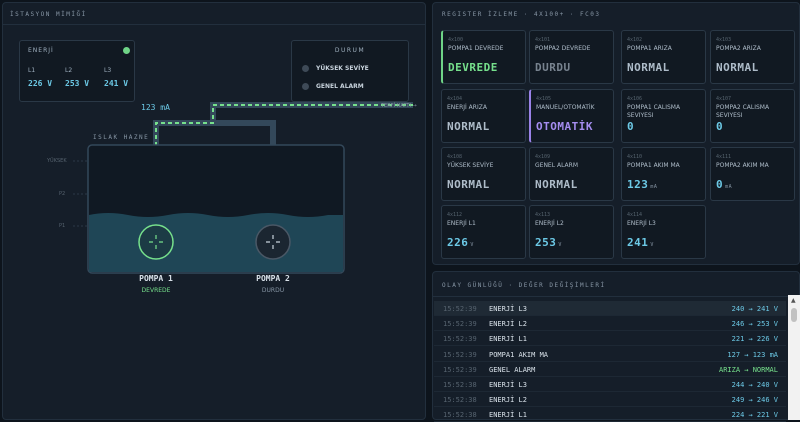  I want to click on scroll-thumb, so click(794, 315).